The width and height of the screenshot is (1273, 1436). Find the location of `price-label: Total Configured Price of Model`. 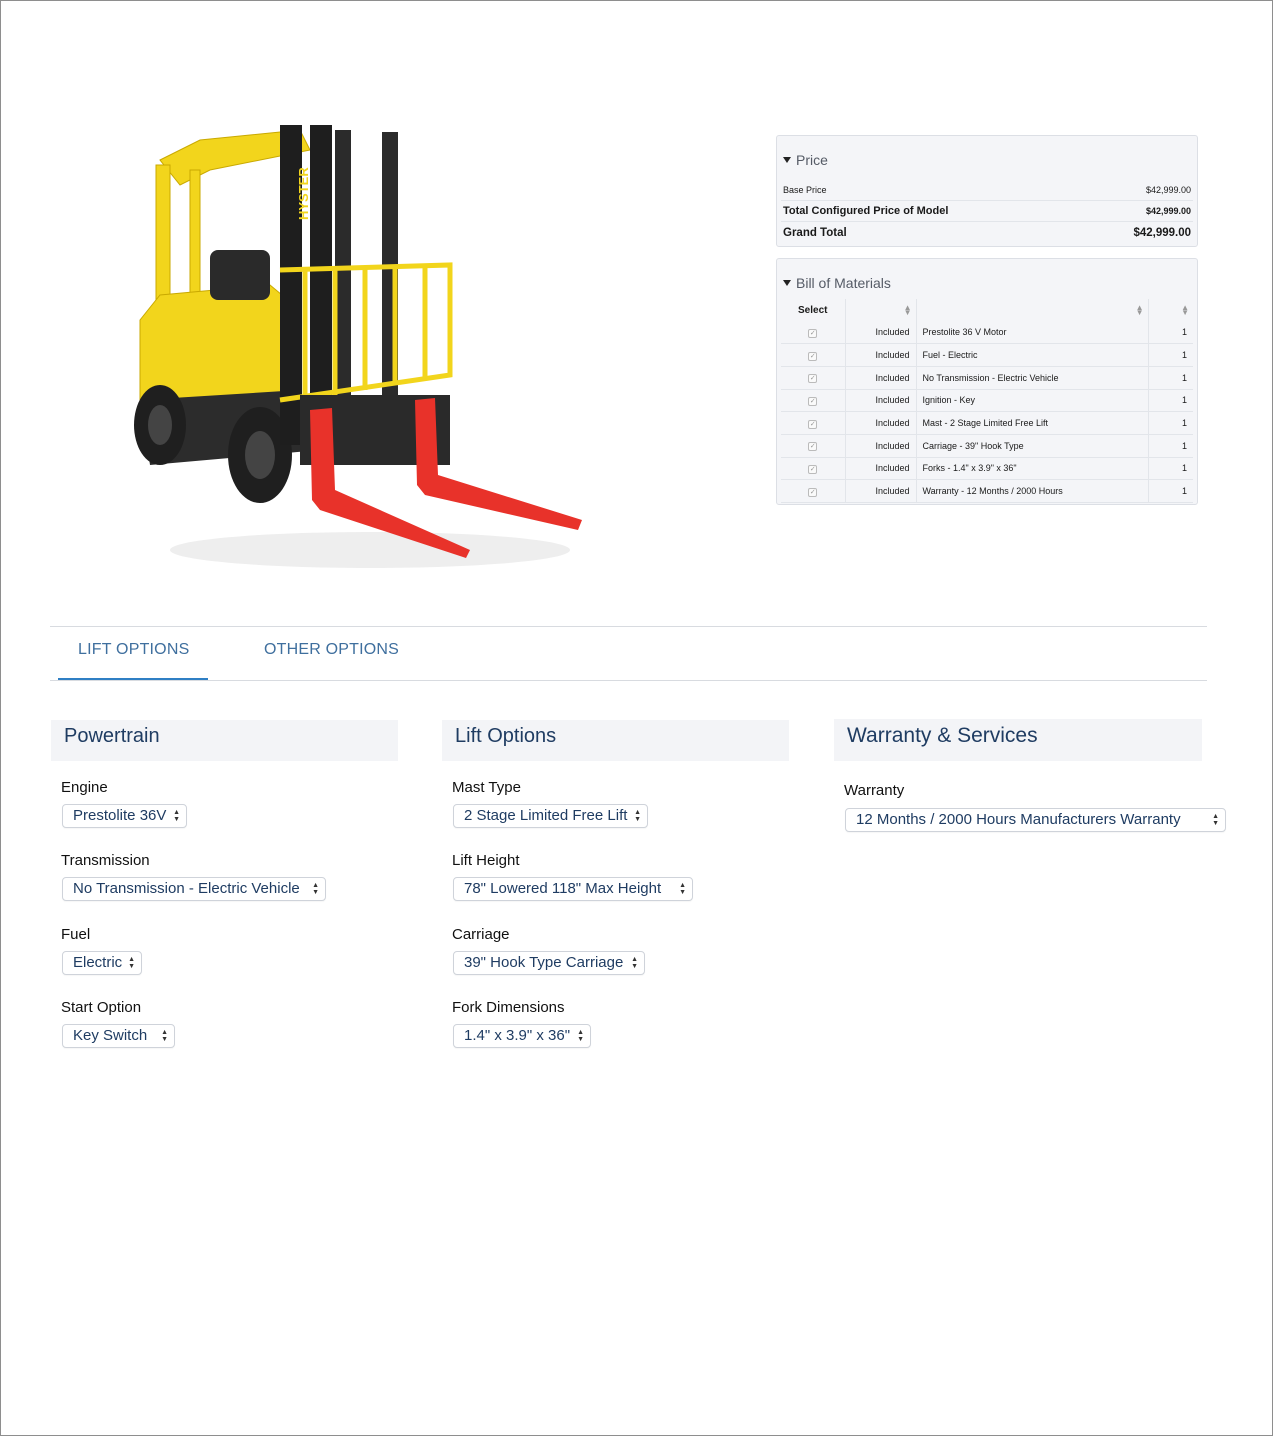

price-label: Total Configured Price of Model is located at coordinates (866, 210).